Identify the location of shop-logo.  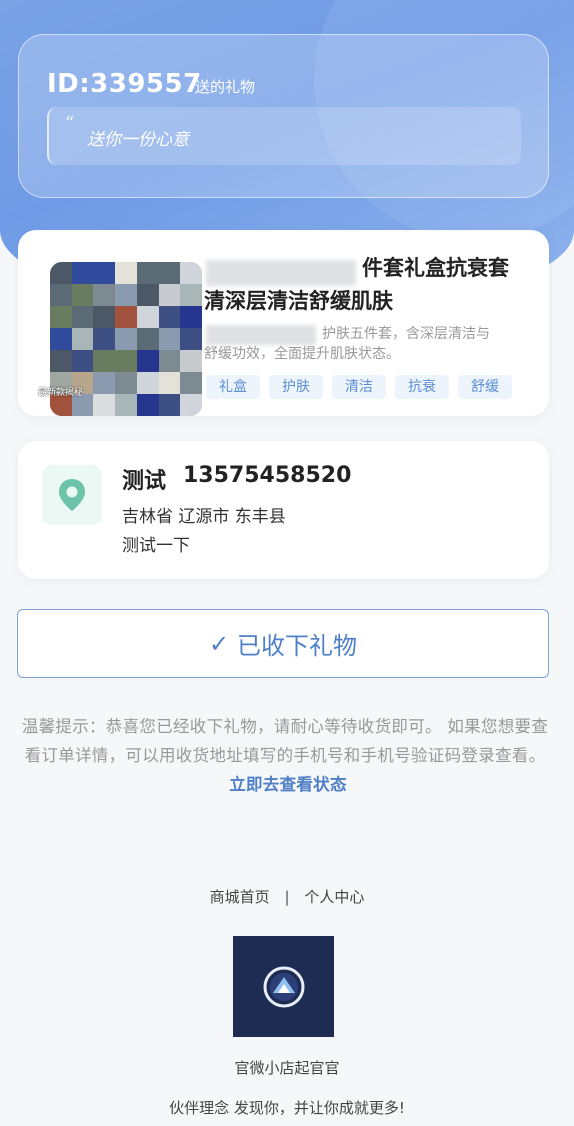
(283, 986).